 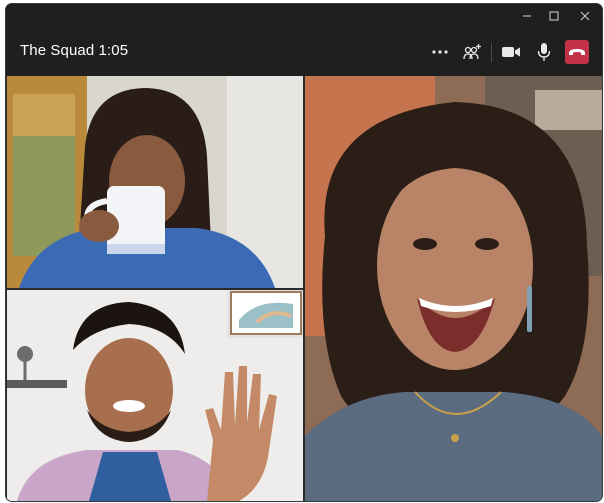 What do you see at coordinates (511, 52) in the screenshot?
I see `camera-icon` at bounding box center [511, 52].